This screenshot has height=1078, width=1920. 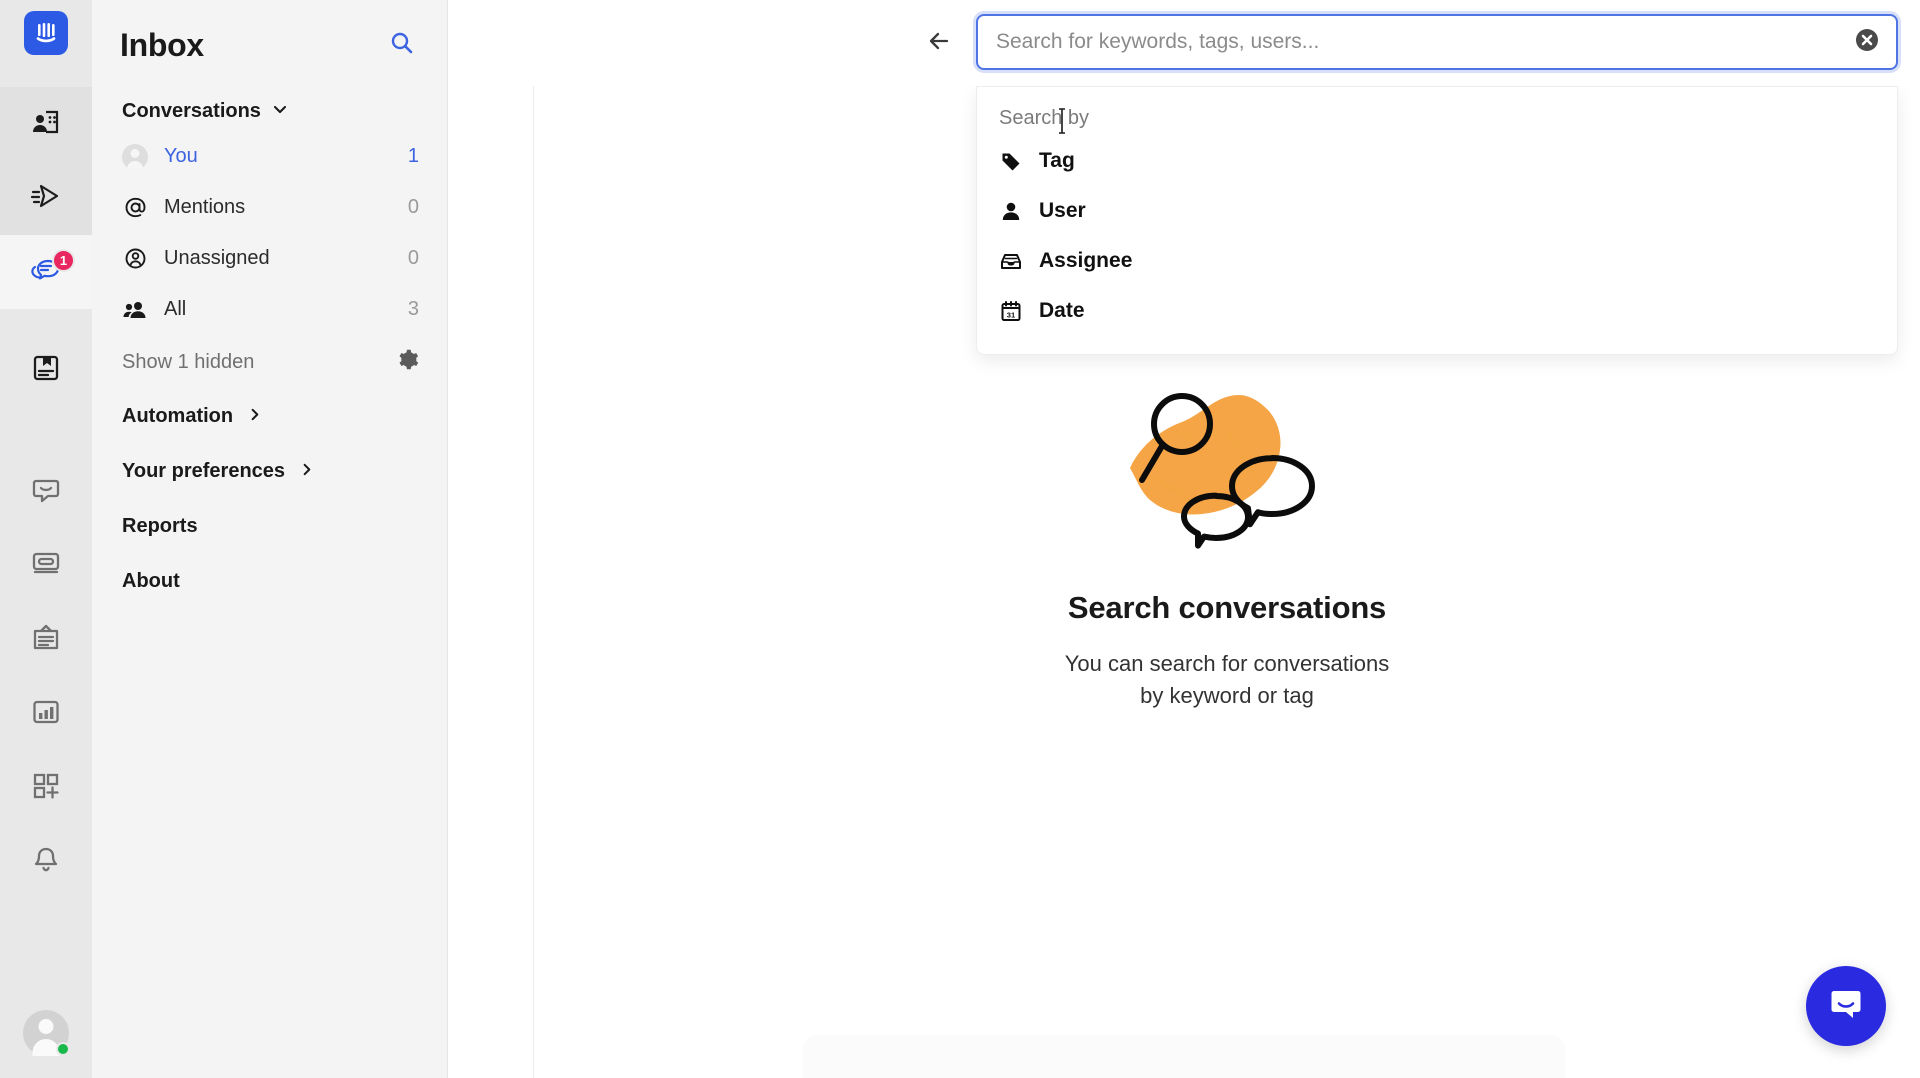 I want to click on conversation-list-column, so click(x=491, y=539).